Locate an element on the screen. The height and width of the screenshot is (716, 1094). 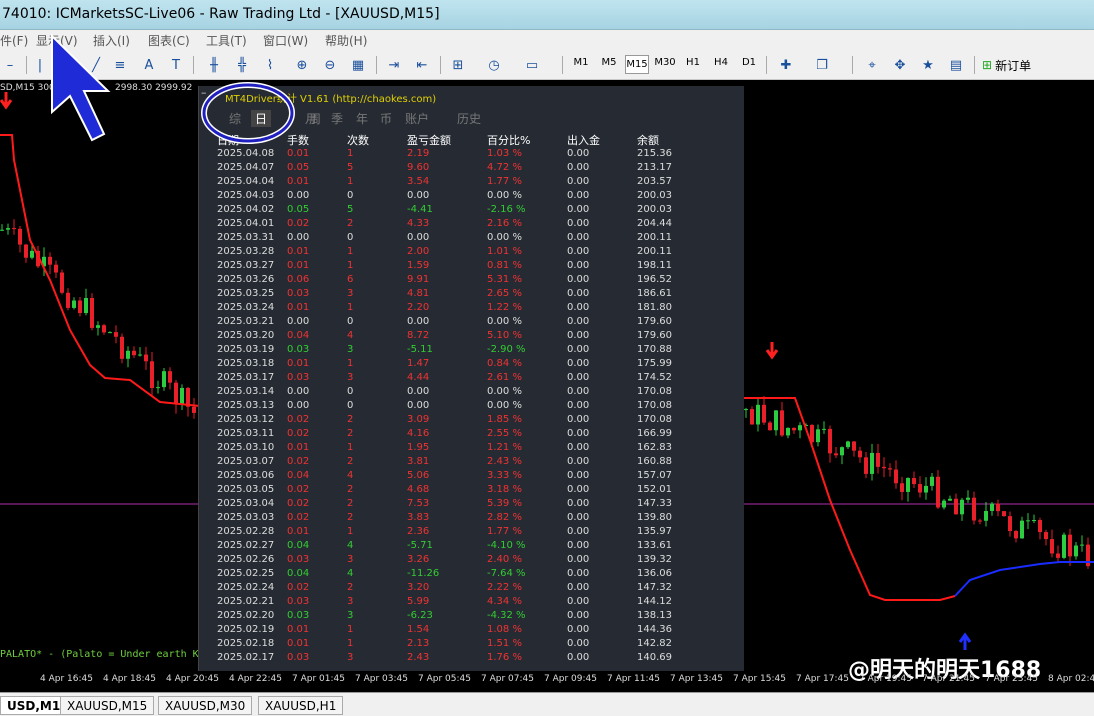
timeframe-h1: H1 is located at coordinates (693, 62).